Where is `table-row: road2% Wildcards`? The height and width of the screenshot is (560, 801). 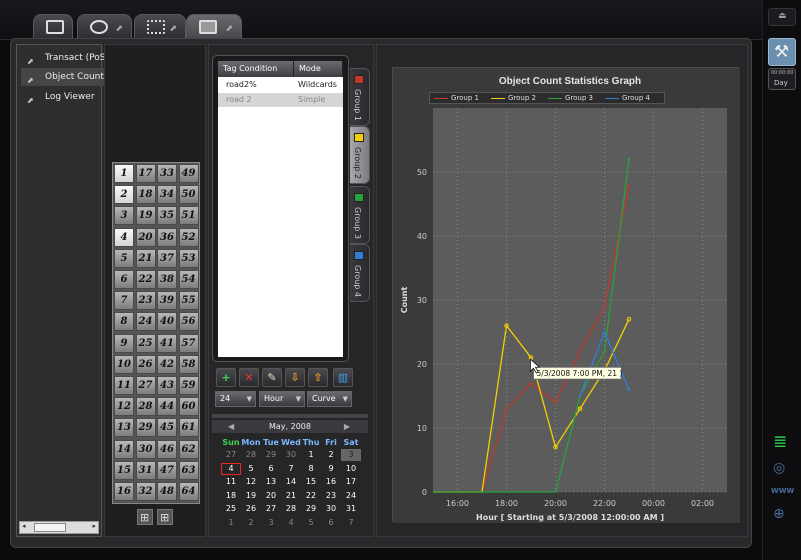 table-row: road2% Wildcards is located at coordinates (280, 85).